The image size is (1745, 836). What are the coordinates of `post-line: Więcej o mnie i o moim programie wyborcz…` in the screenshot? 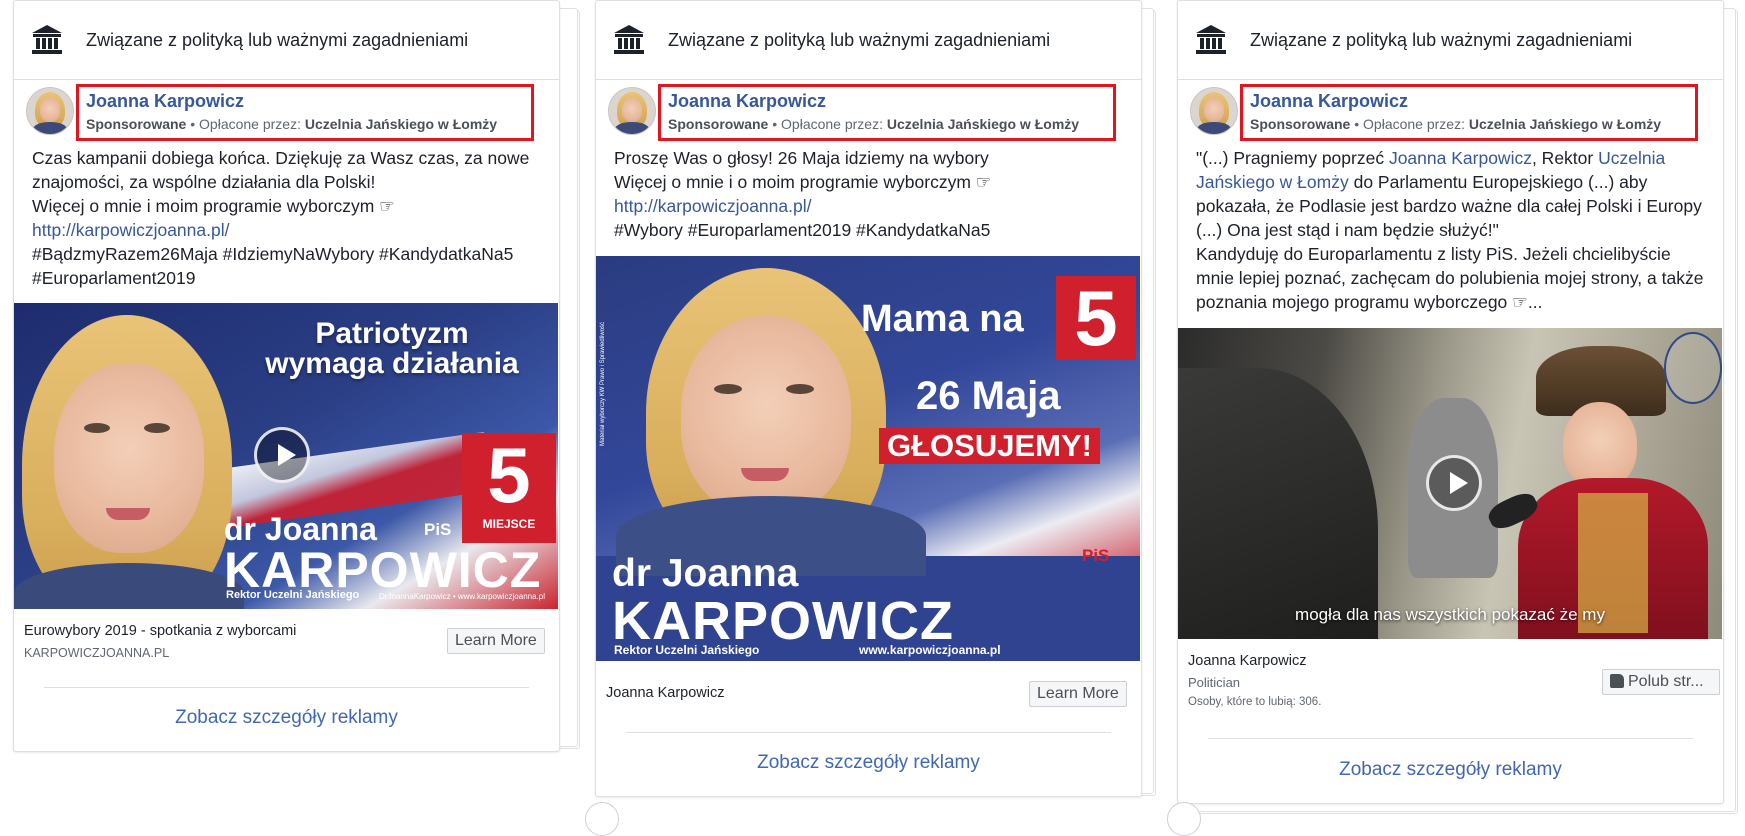 It's located at (803, 182).